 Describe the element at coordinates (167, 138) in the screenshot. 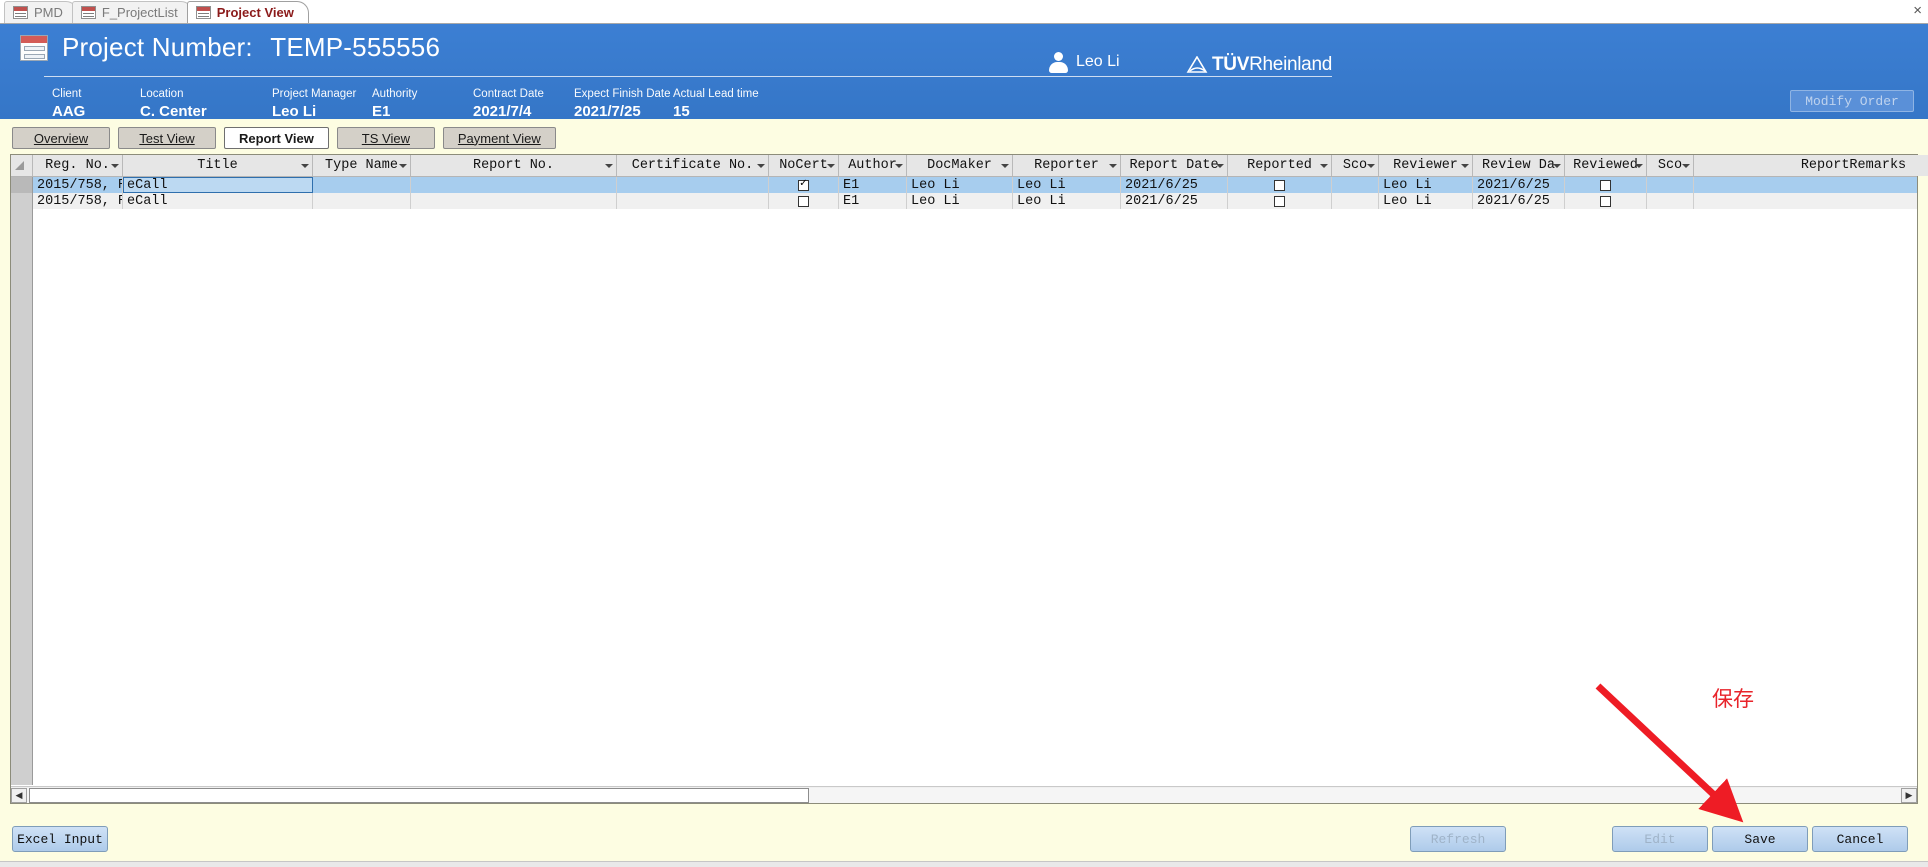

I see `tab-test-view: Test View` at that location.